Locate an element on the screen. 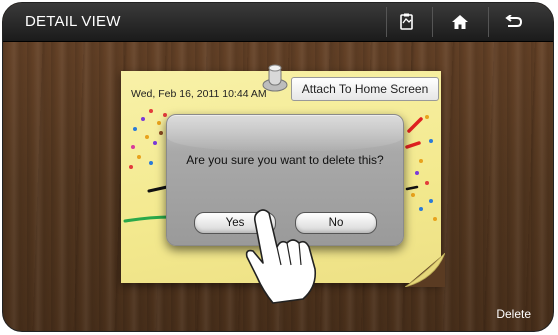 The image size is (558, 335). pointing-hand-icon is located at coordinates (281, 256).